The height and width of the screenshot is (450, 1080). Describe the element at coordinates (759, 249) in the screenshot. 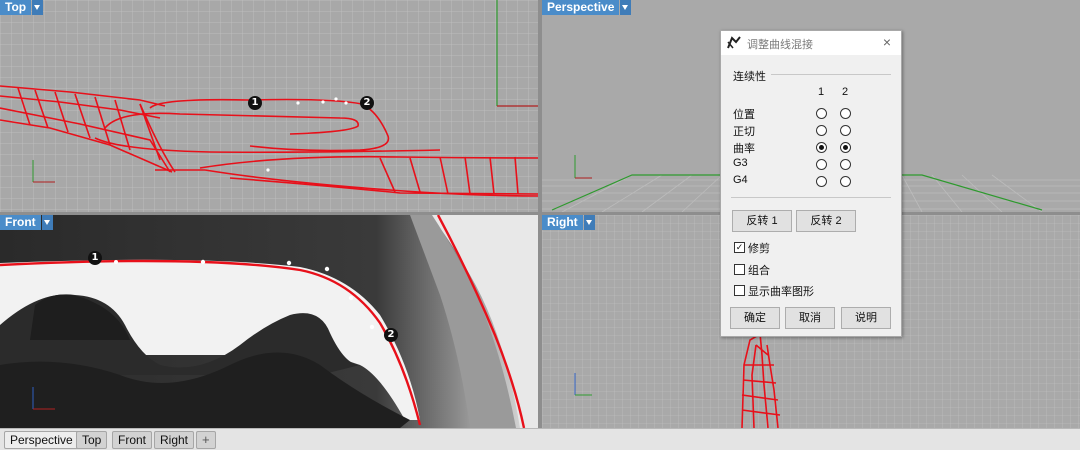

I see `trim-label: 修剪` at that location.